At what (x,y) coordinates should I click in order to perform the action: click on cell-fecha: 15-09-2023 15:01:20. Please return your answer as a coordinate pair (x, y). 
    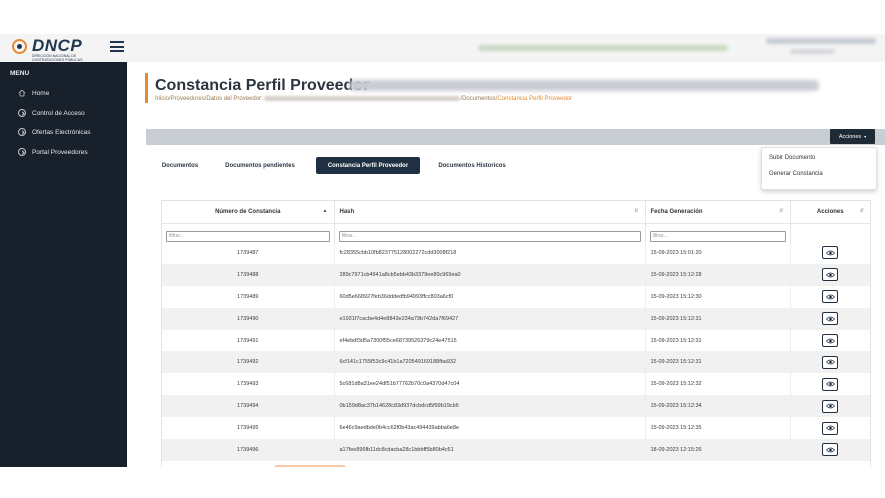
    Looking at the image, I should click on (718, 253).